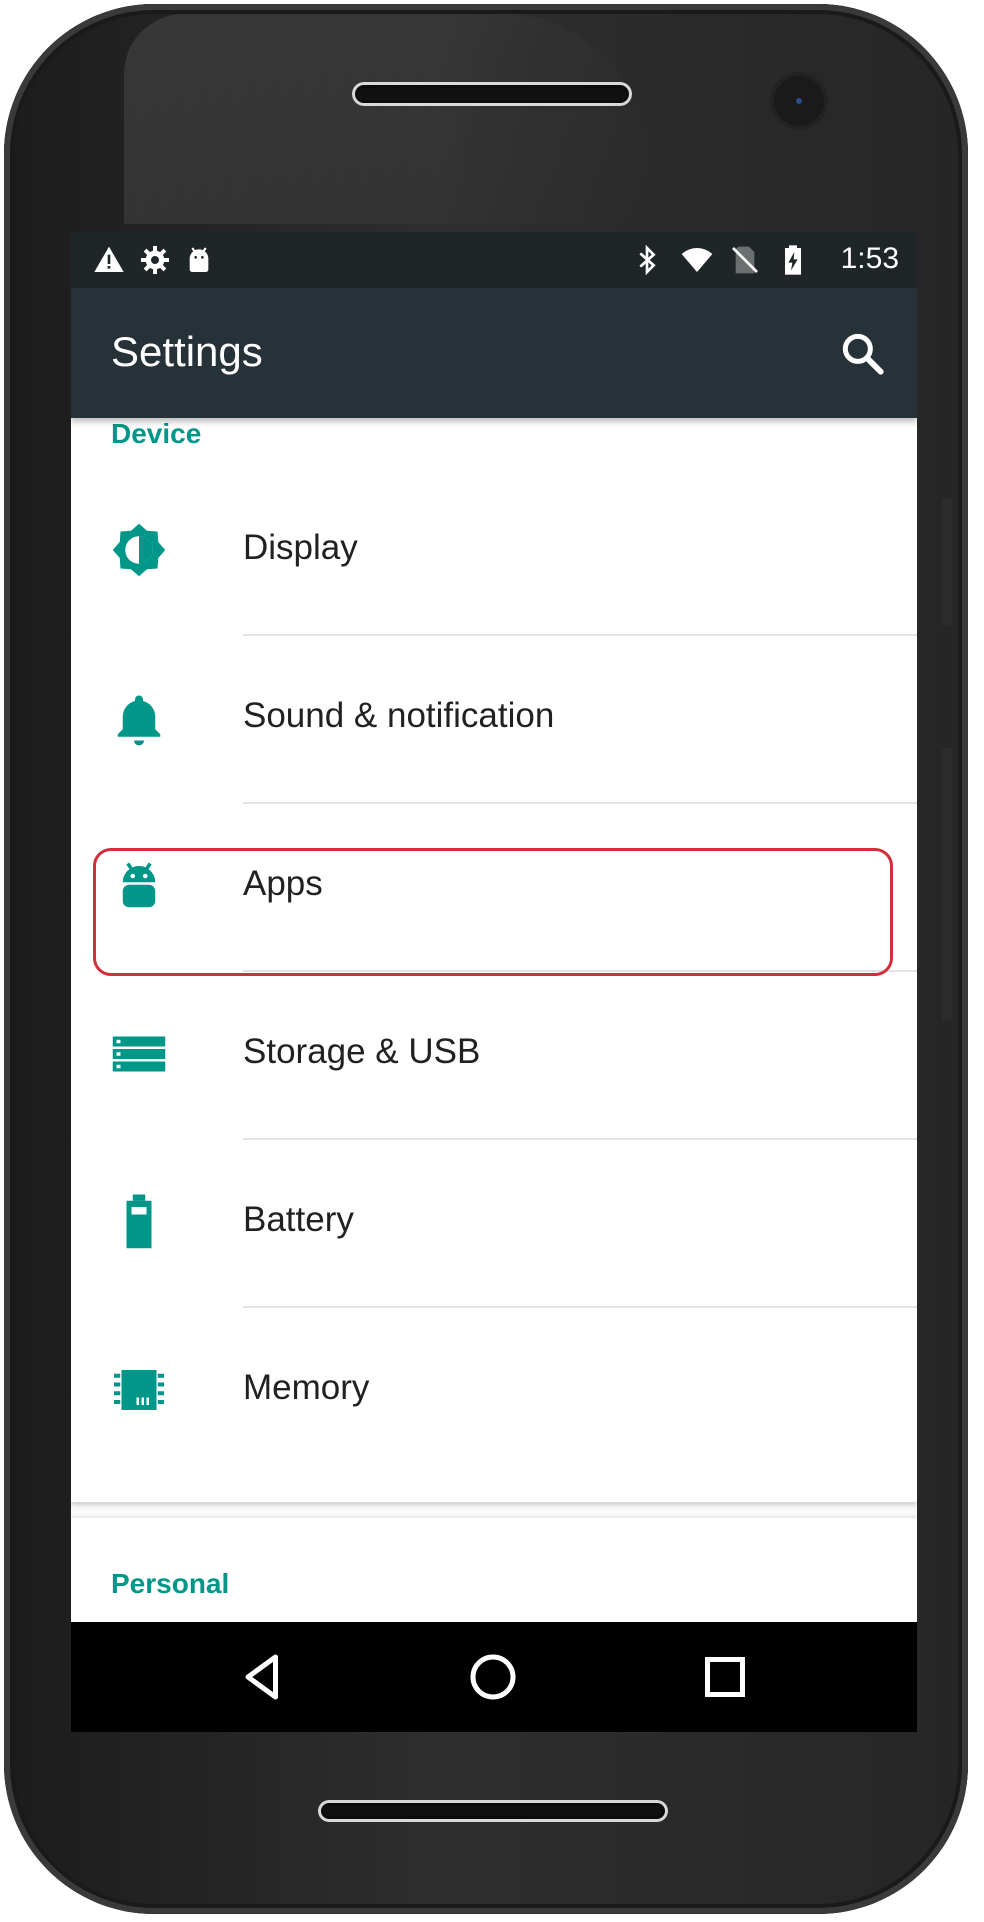  What do you see at coordinates (155, 260) in the screenshot?
I see `gear-icon` at bounding box center [155, 260].